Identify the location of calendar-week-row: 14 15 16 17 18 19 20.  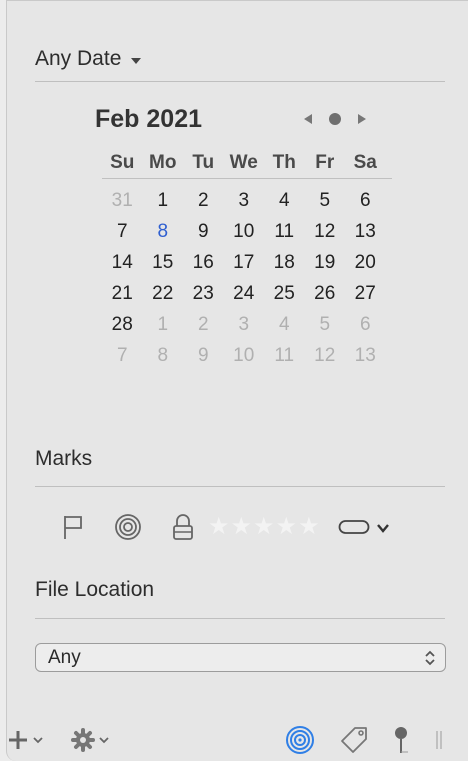
(247, 262).